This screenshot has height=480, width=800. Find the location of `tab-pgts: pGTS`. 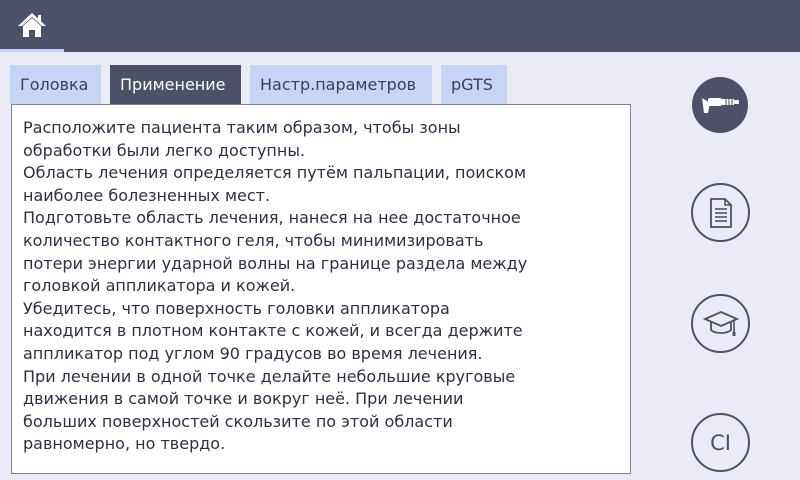

tab-pgts: pGTS is located at coordinates (474, 84).